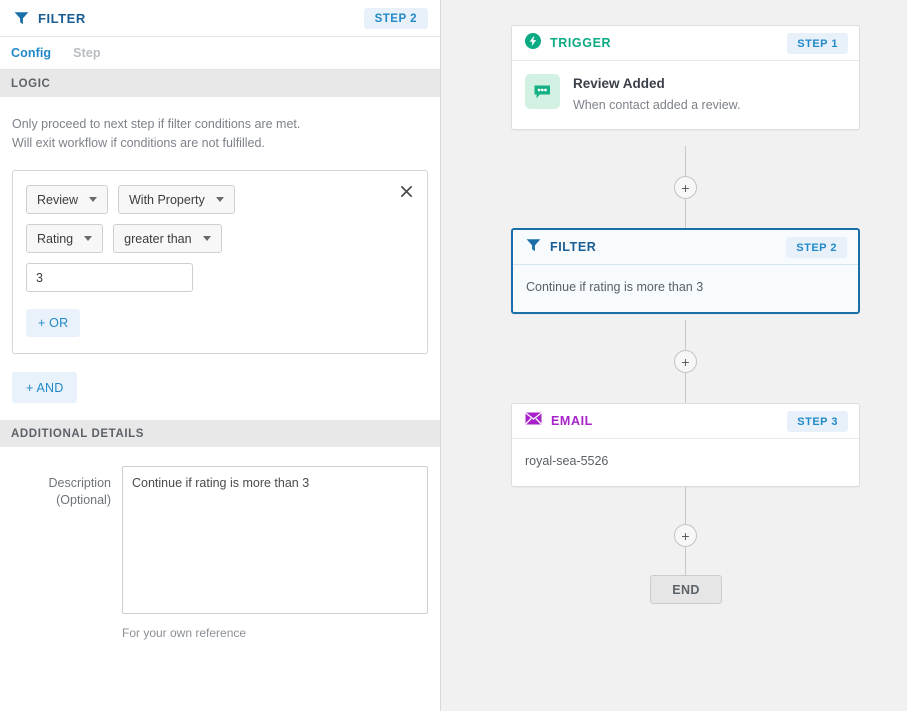 Image resolution: width=907 pixels, height=711 pixels. What do you see at coordinates (78, 433) in the screenshot?
I see `additional-details-title: ADDITIONAL DETAILS` at bounding box center [78, 433].